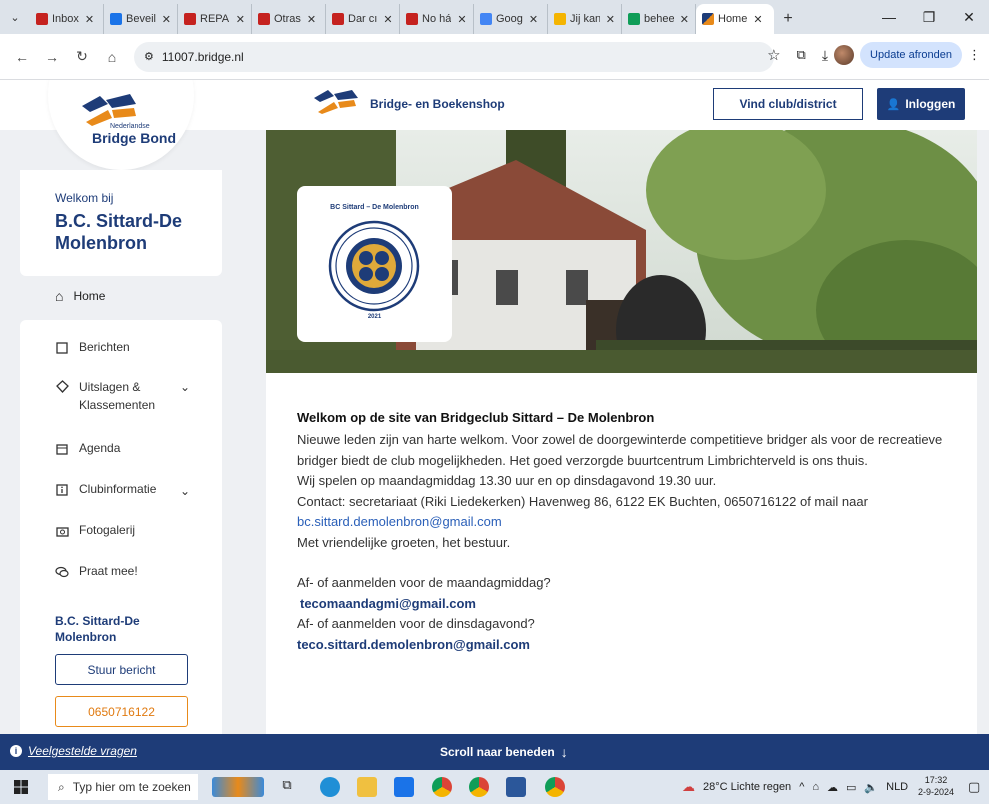  What do you see at coordinates (336, 102) in the screenshot?
I see `shop-logo-icon` at bounding box center [336, 102].